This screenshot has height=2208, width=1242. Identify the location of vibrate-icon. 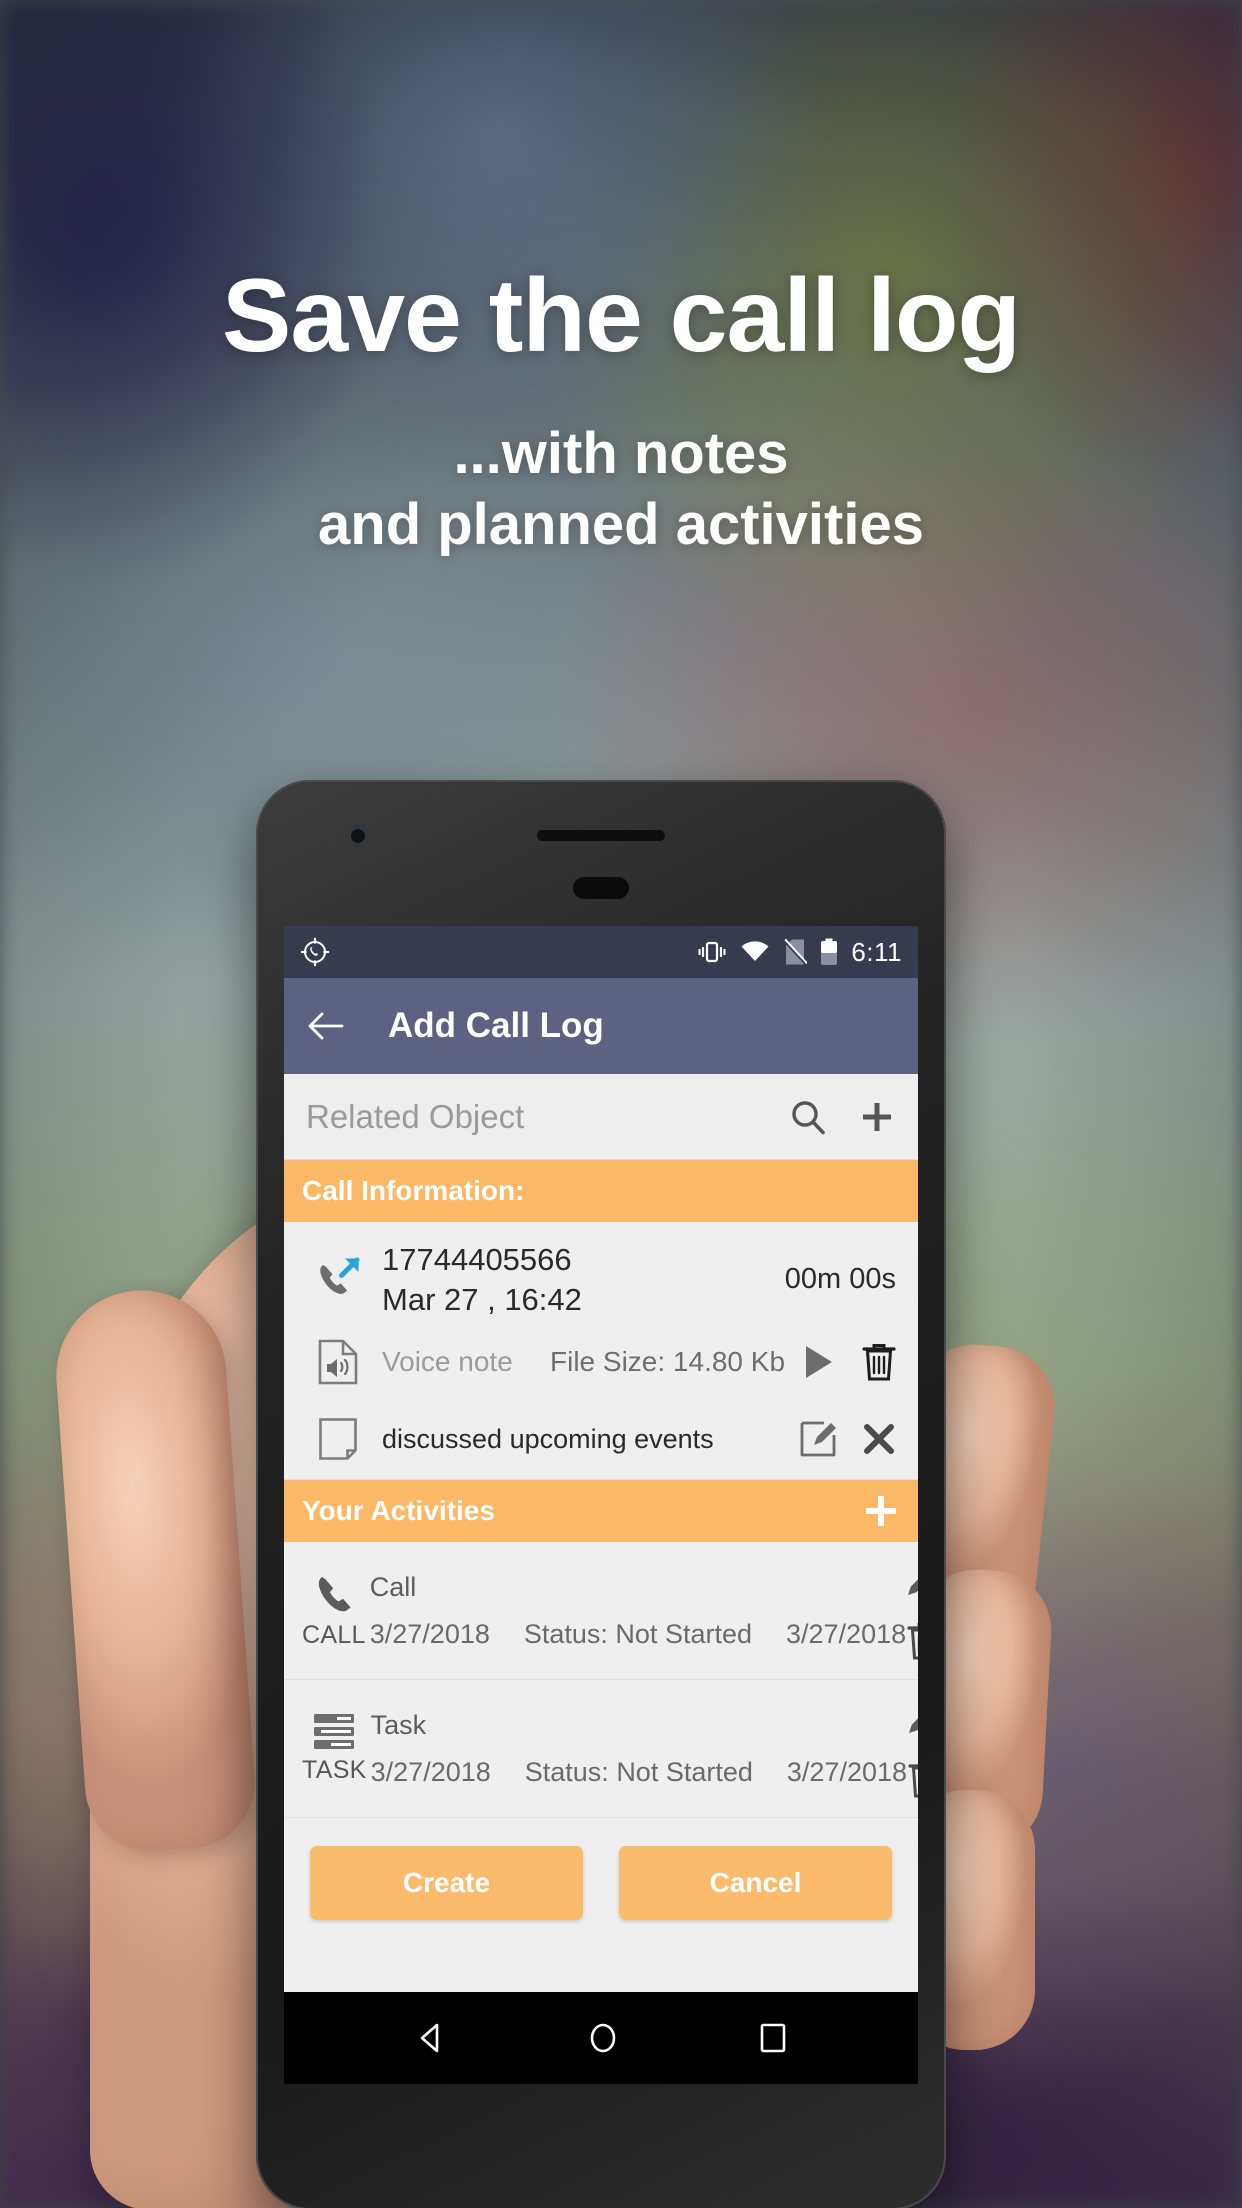
(712, 952).